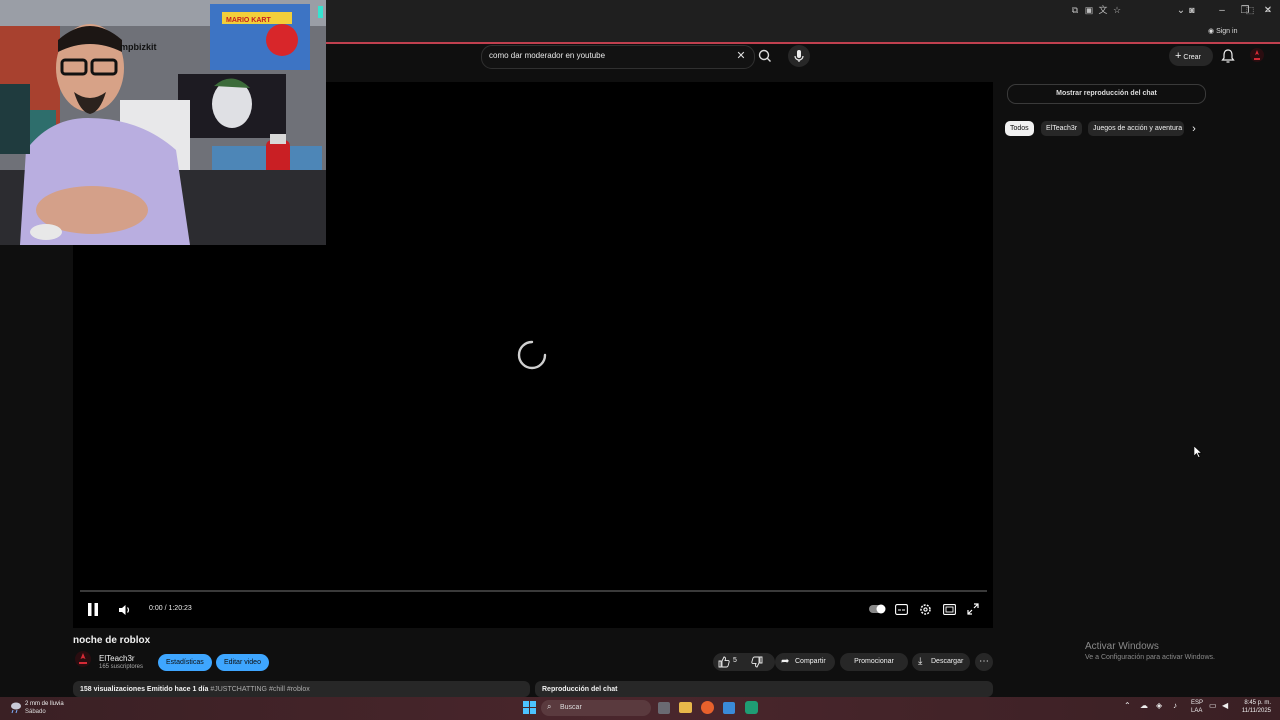 Image resolution: width=1280 pixels, height=720 pixels. Describe the element at coordinates (765, 56) in the screenshot. I see `search-icon` at that location.